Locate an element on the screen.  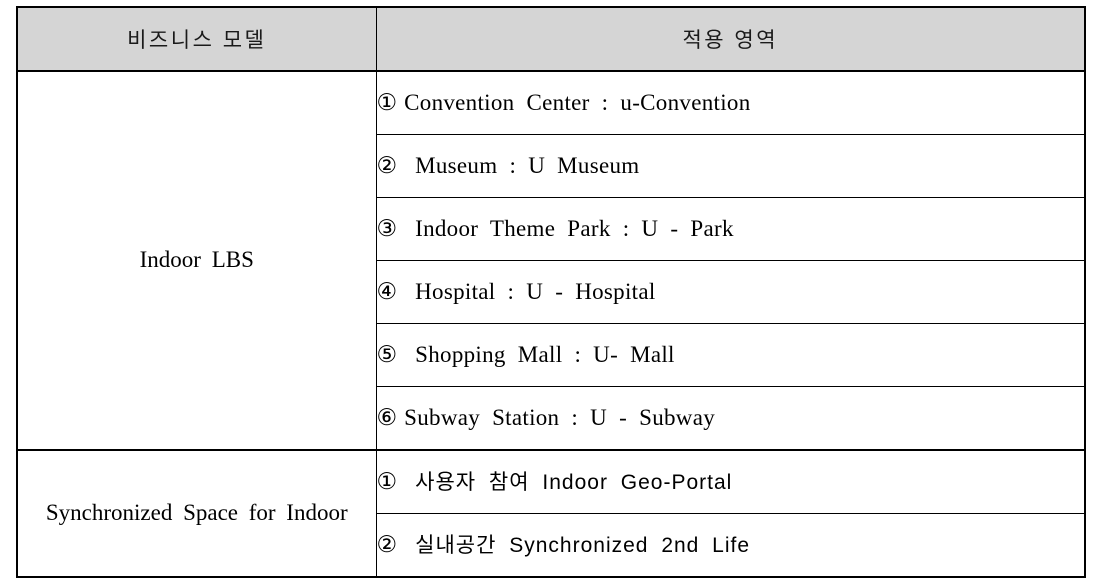
application-area-cell: ② 실내공간 Synchronized 2nd Life is located at coordinates (731, 545).